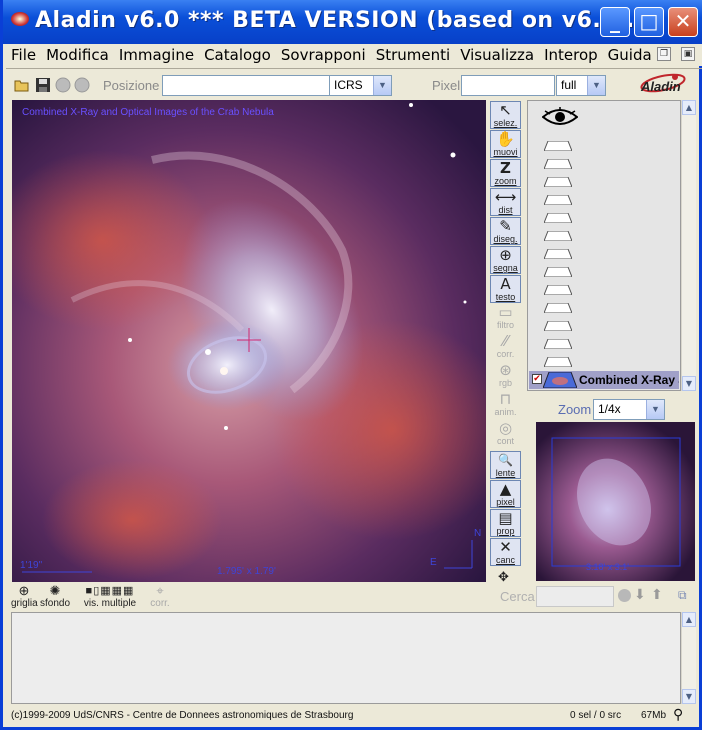 Image resolution: width=702 pixels, height=730 pixels. What do you see at coordinates (505, 341) in the screenshot?
I see `correction-icon: ⁄⁄` at bounding box center [505, 341].